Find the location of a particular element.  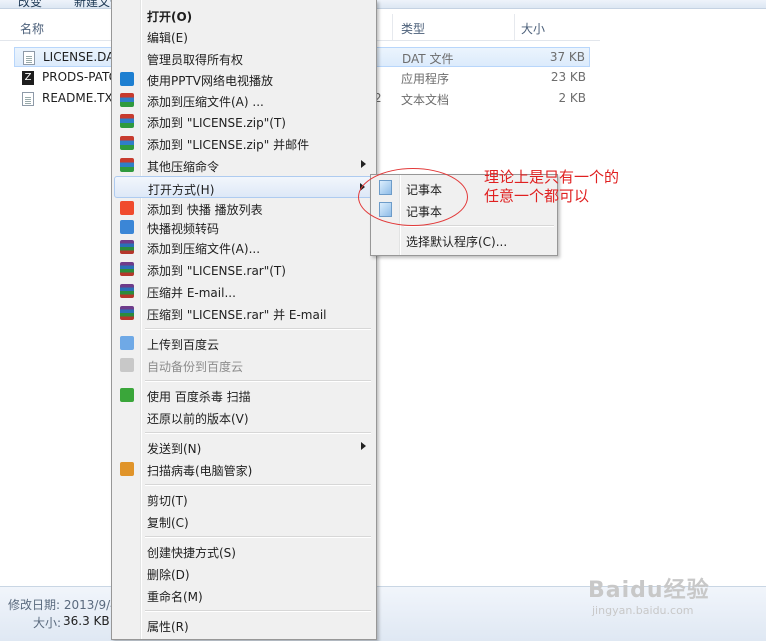

menu-item-scan-virus: 扫描病毒(电脑管家) is located at coordinates (244, 469).